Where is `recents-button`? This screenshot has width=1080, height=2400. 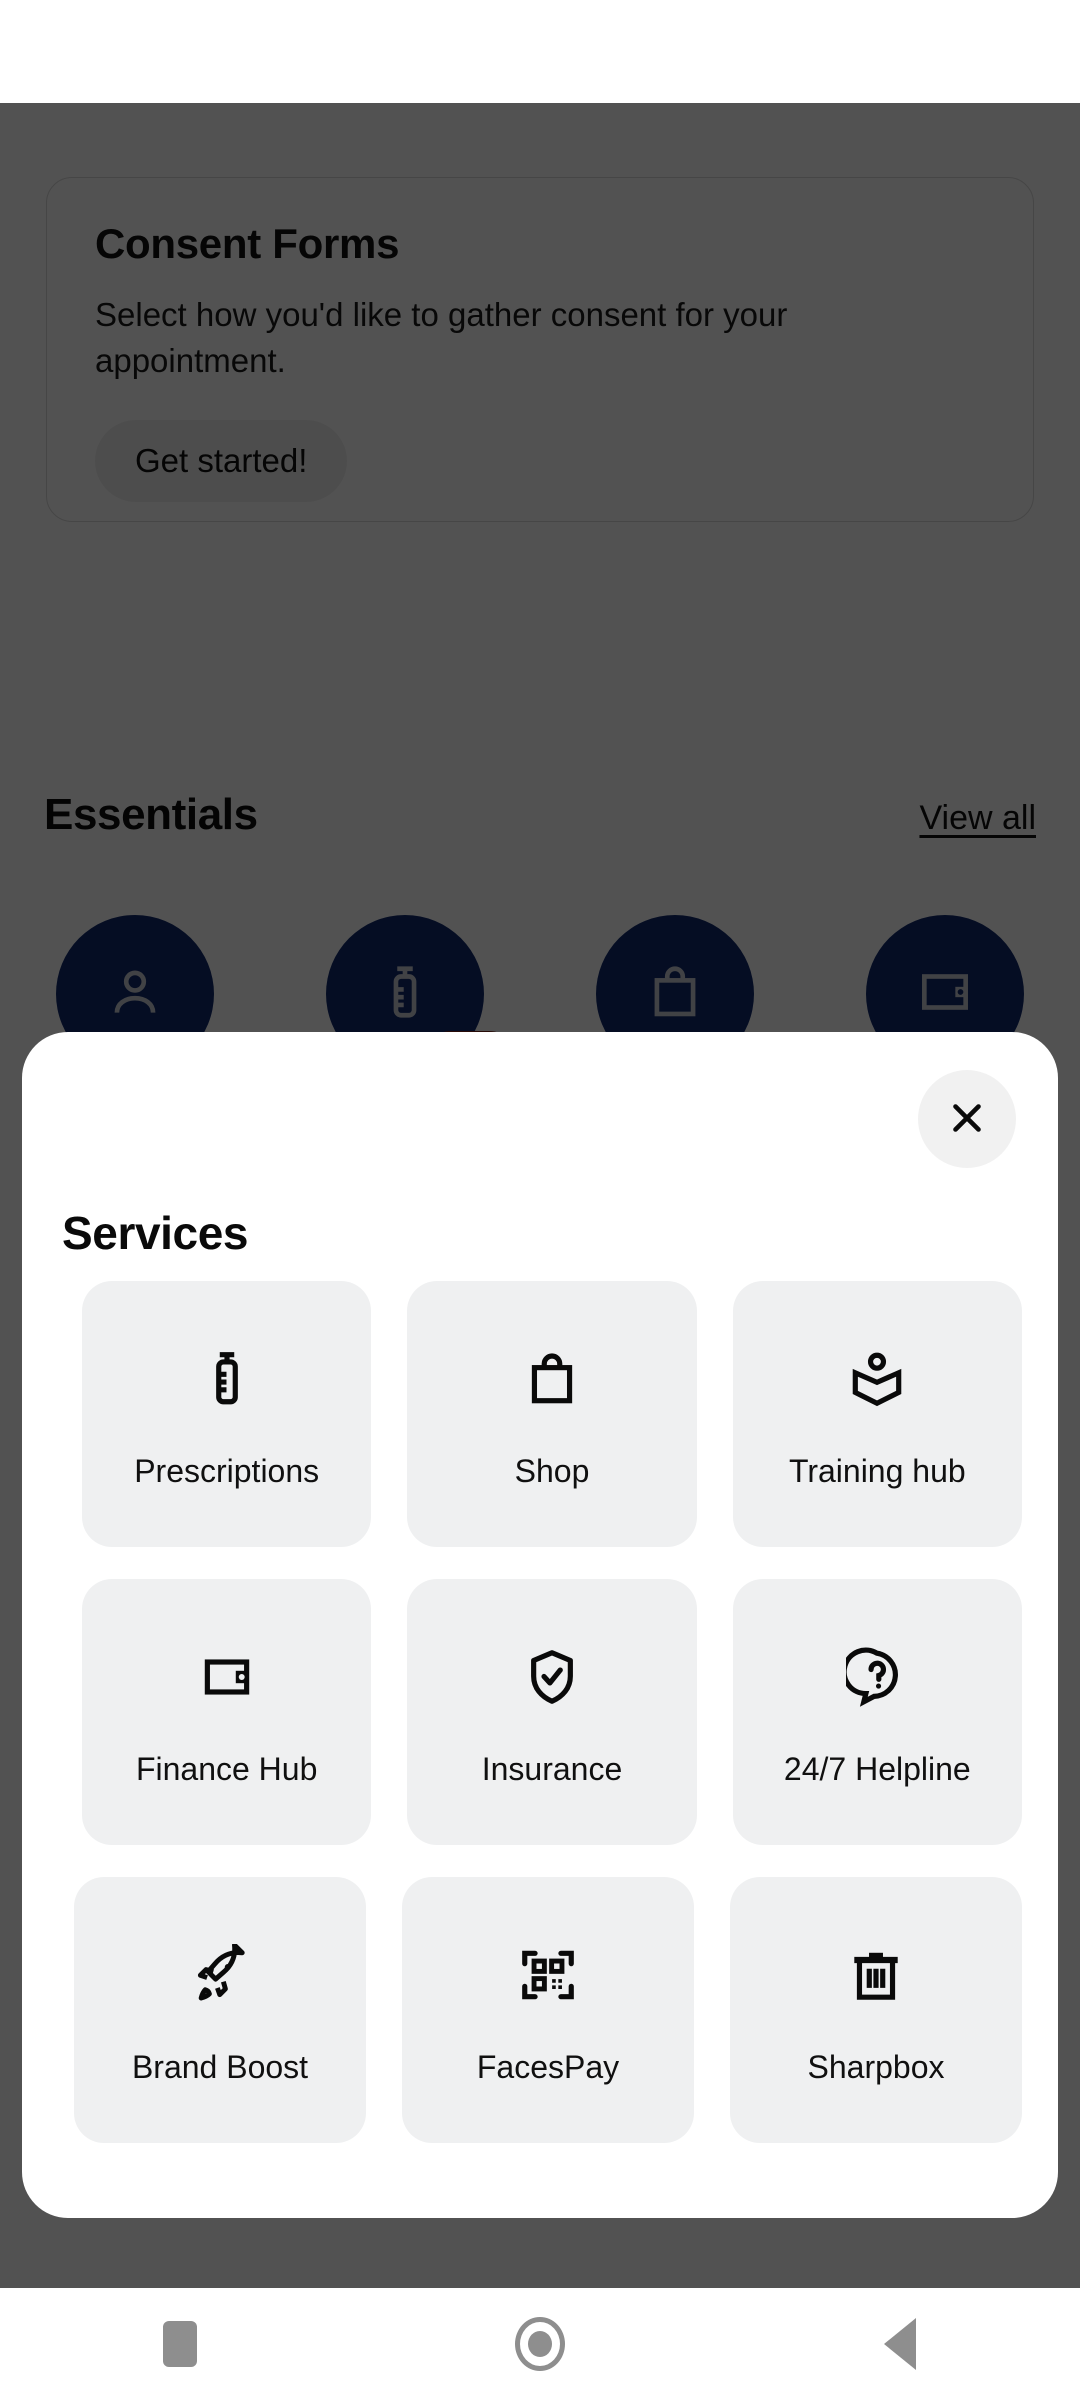 recents-button is located at coordinates (180, 2344).